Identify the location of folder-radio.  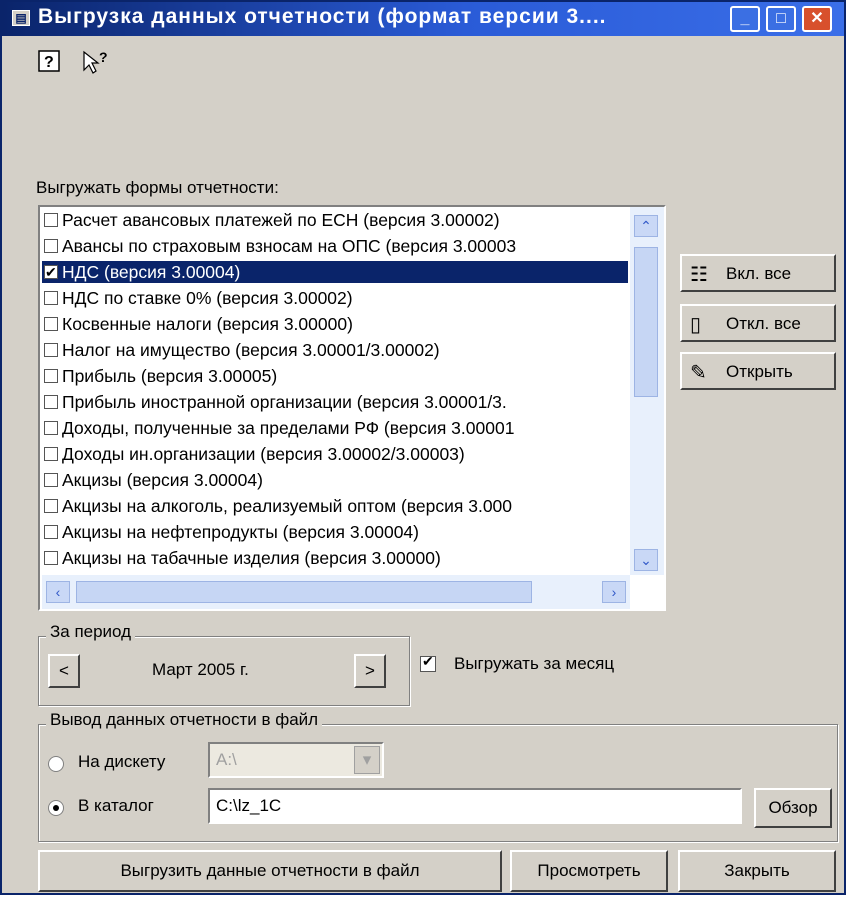
(56, 808).